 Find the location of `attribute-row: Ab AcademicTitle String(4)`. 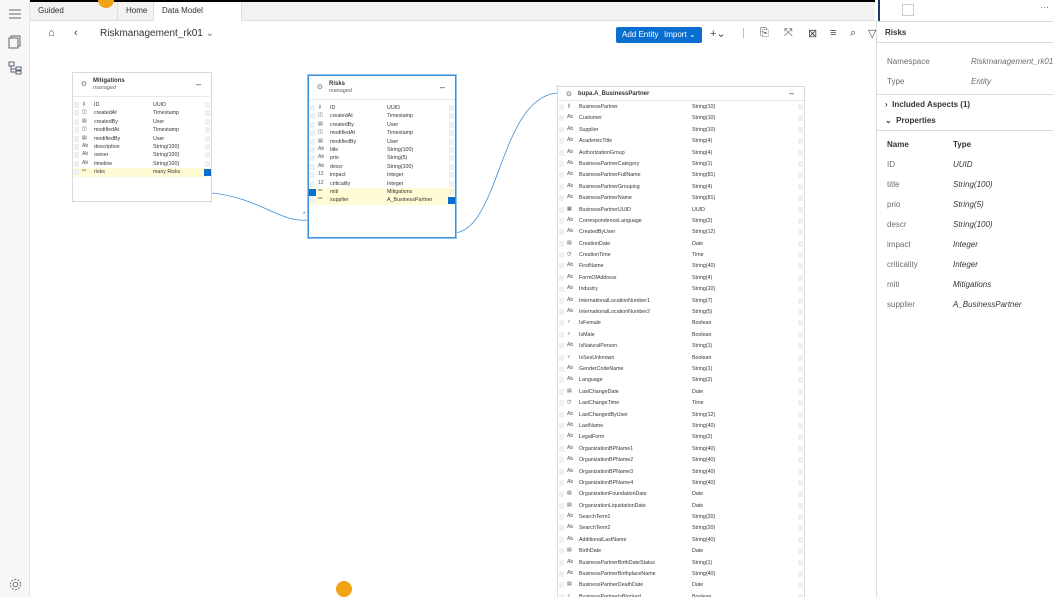

attribute-row: Ab AcademicTitle String(4) is located at coordinates (681, 142).